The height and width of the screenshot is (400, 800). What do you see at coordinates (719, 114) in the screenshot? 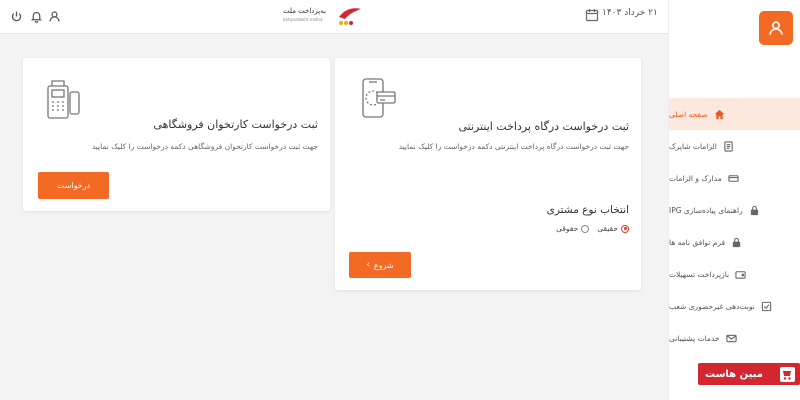
I see `home-icon` at bounding box center [719, 114].